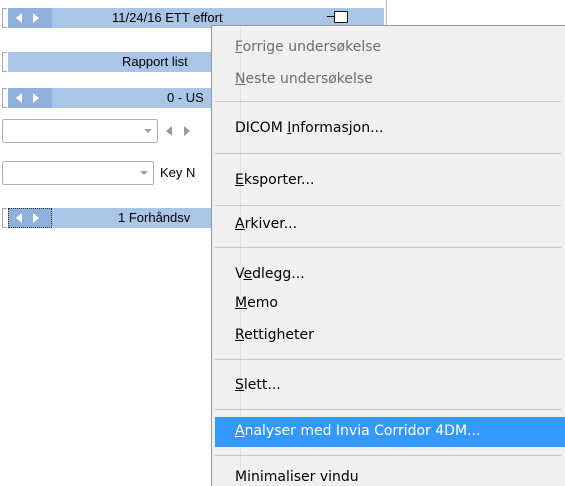 The width and height of the screenshot is (565, 486). I want to click on menu-item-previous-study: Forrige undersøkelse, so click(308, 48).